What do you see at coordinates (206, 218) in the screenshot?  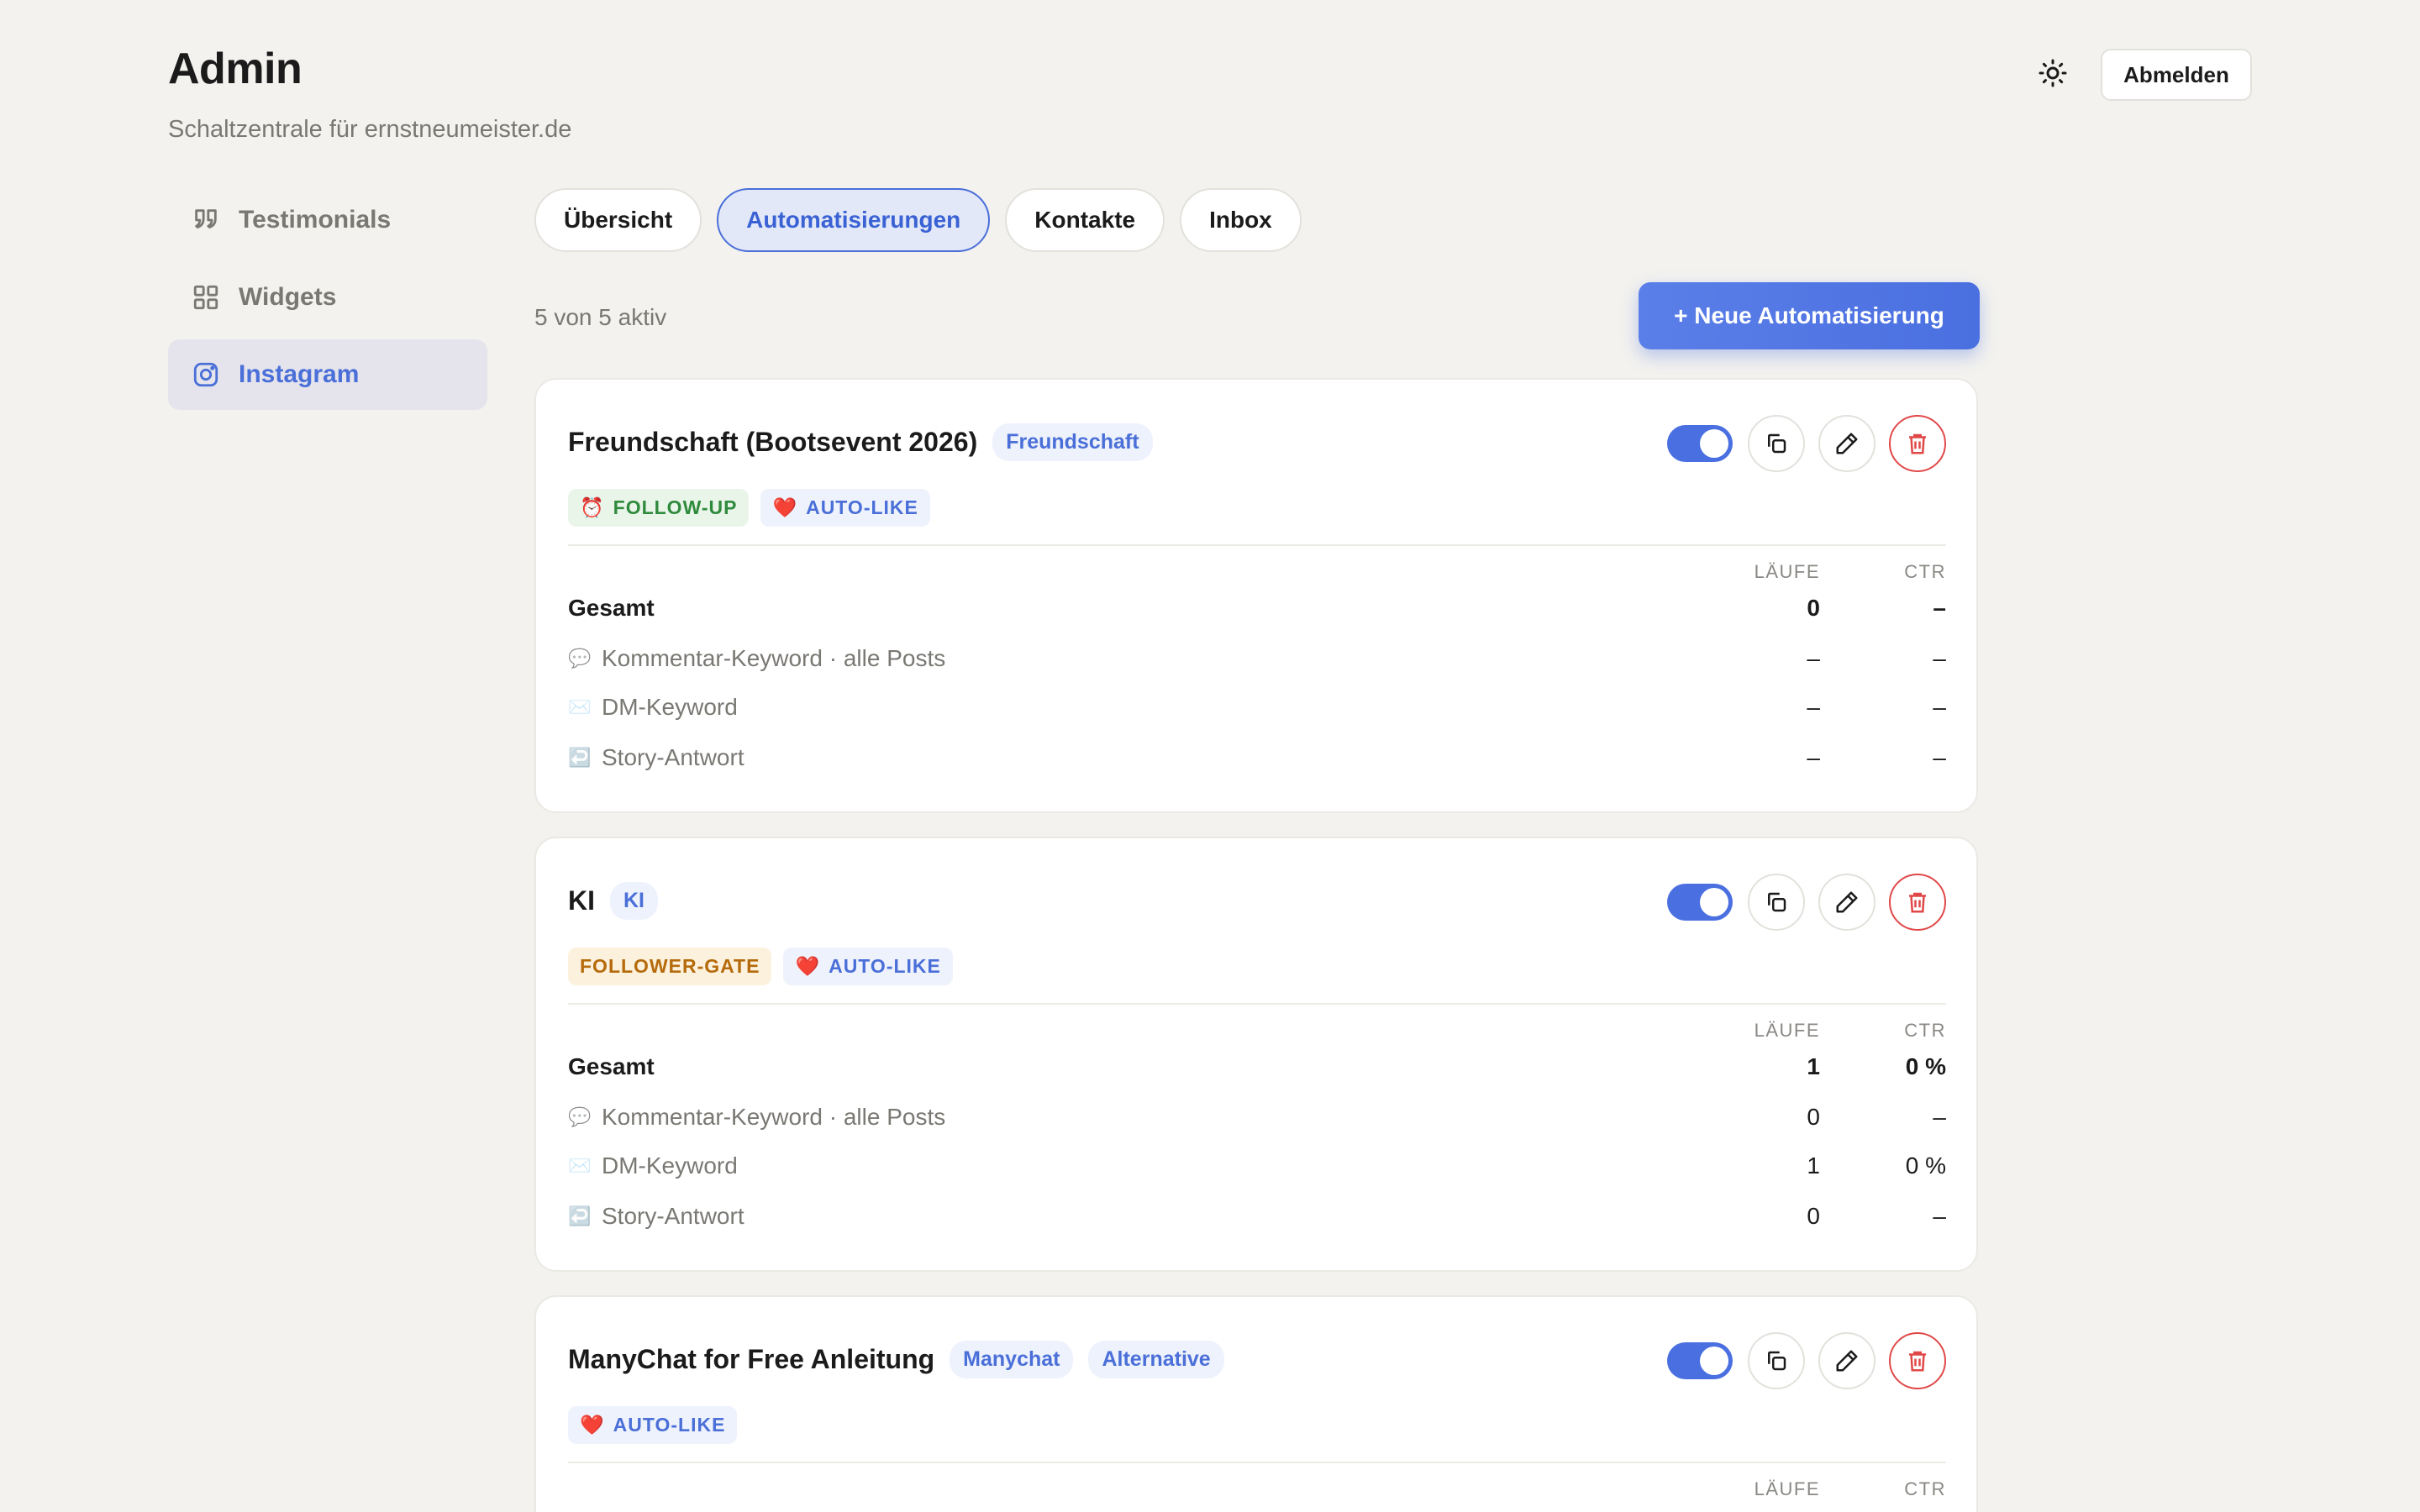 I see `quote-icon` at bounding box center [206, 218].